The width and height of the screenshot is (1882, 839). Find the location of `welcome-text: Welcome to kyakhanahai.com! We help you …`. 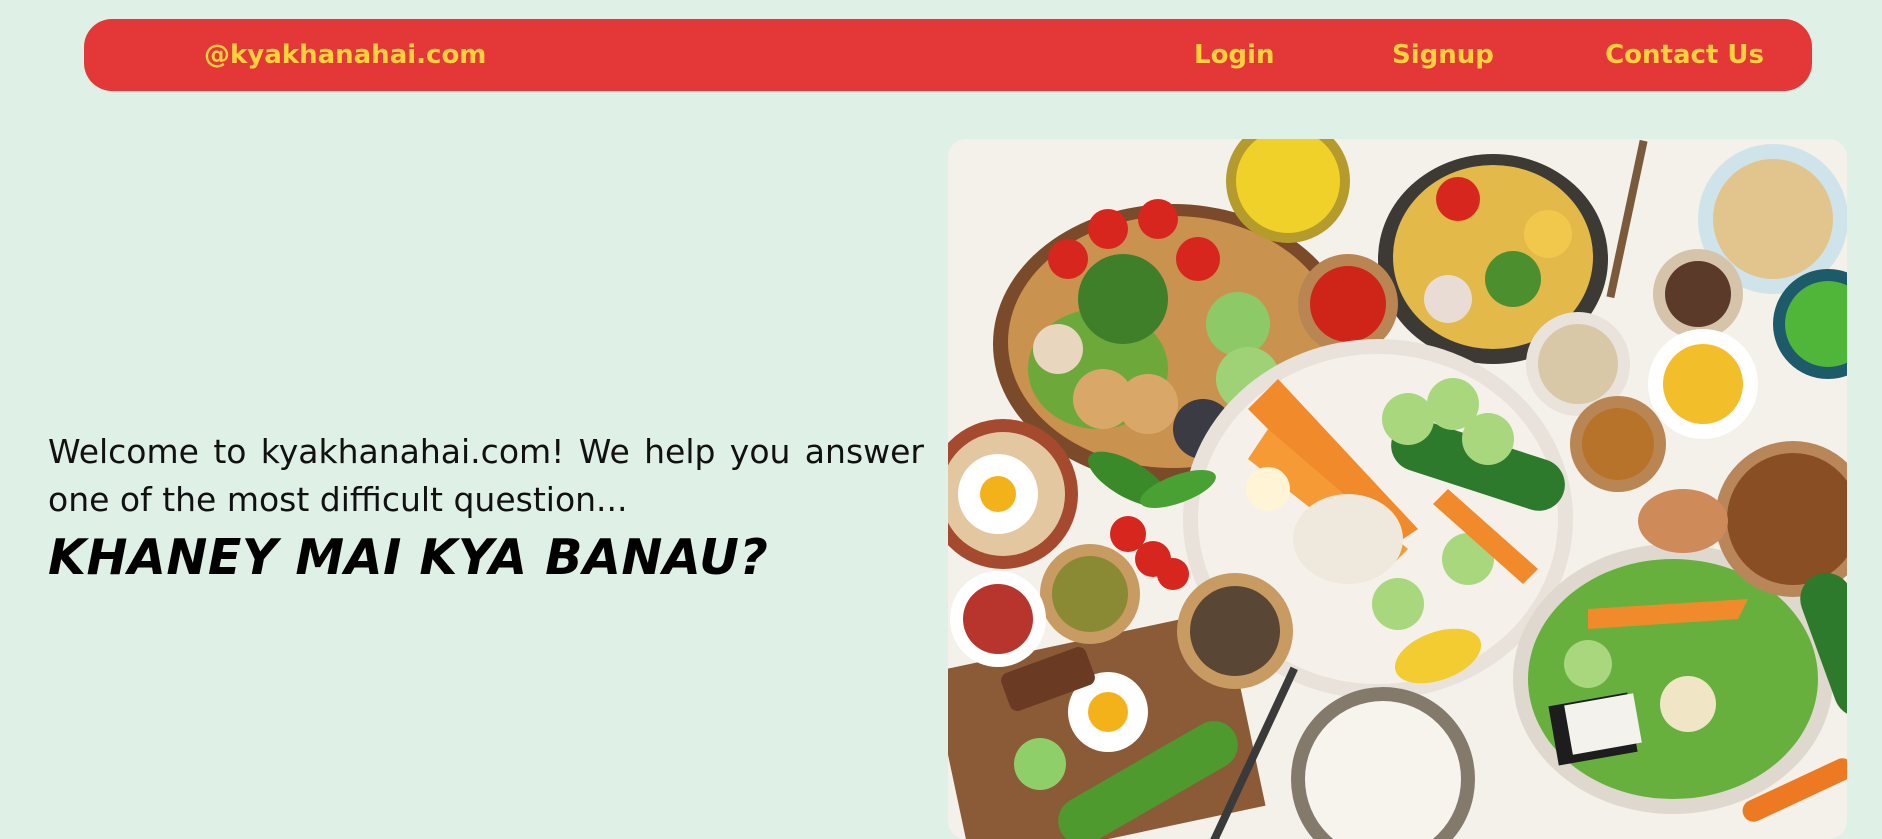

welcome-text: Welcome to kyakhanahai.com! We help you … is located at coordinates (486, 475).